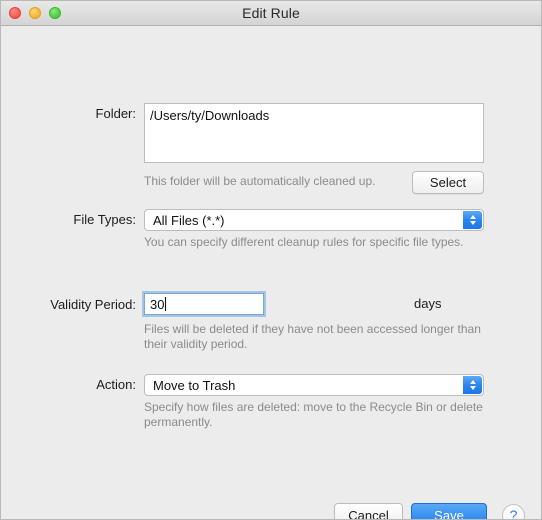 The width and height of the screenshot is (542, 520). What do you see at coordinates (189, 220) in the screenshot?
I see `file-types-value: All Files (*.*)` at bounding box center [189, 220].